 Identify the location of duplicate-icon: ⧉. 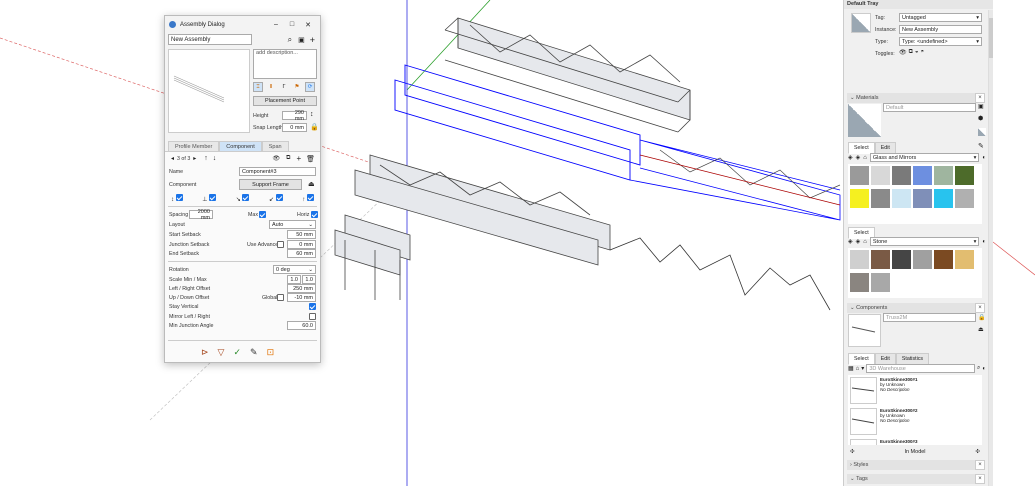
(288, 158).